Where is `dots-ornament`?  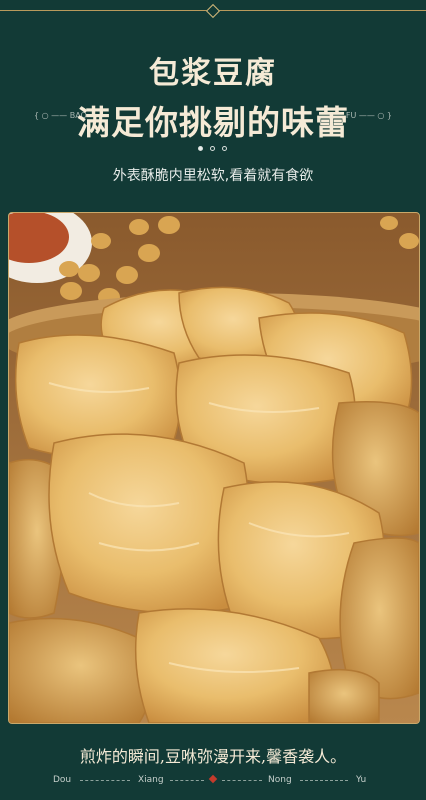
dots-ornament is located at coordinates (213, 149).